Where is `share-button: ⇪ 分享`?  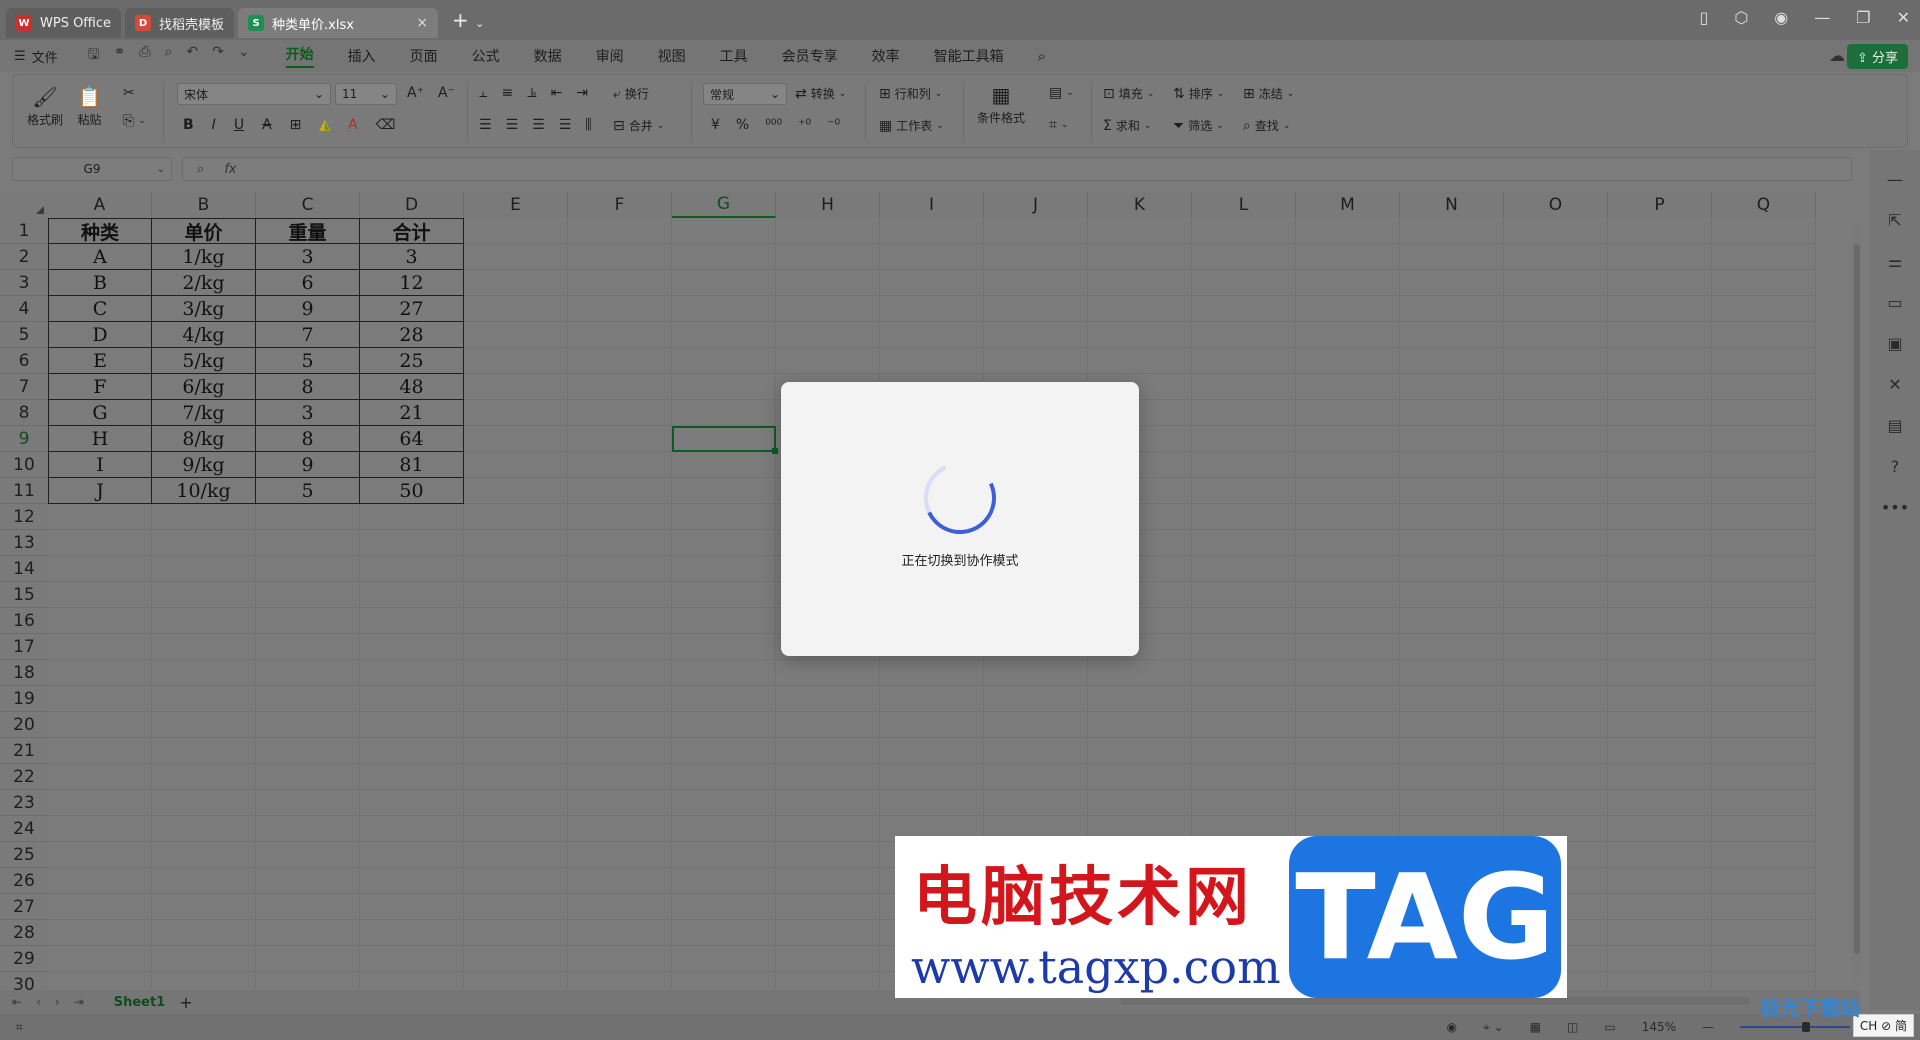
share-button: ⇪ 分享 is located at coordinates (1877, 56).